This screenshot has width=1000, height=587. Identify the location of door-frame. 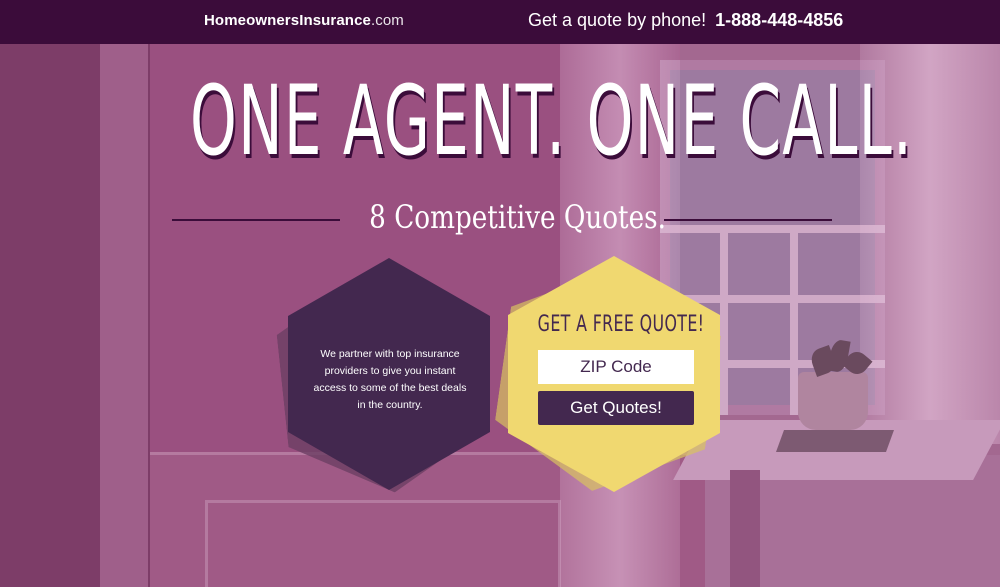
(124, 315).